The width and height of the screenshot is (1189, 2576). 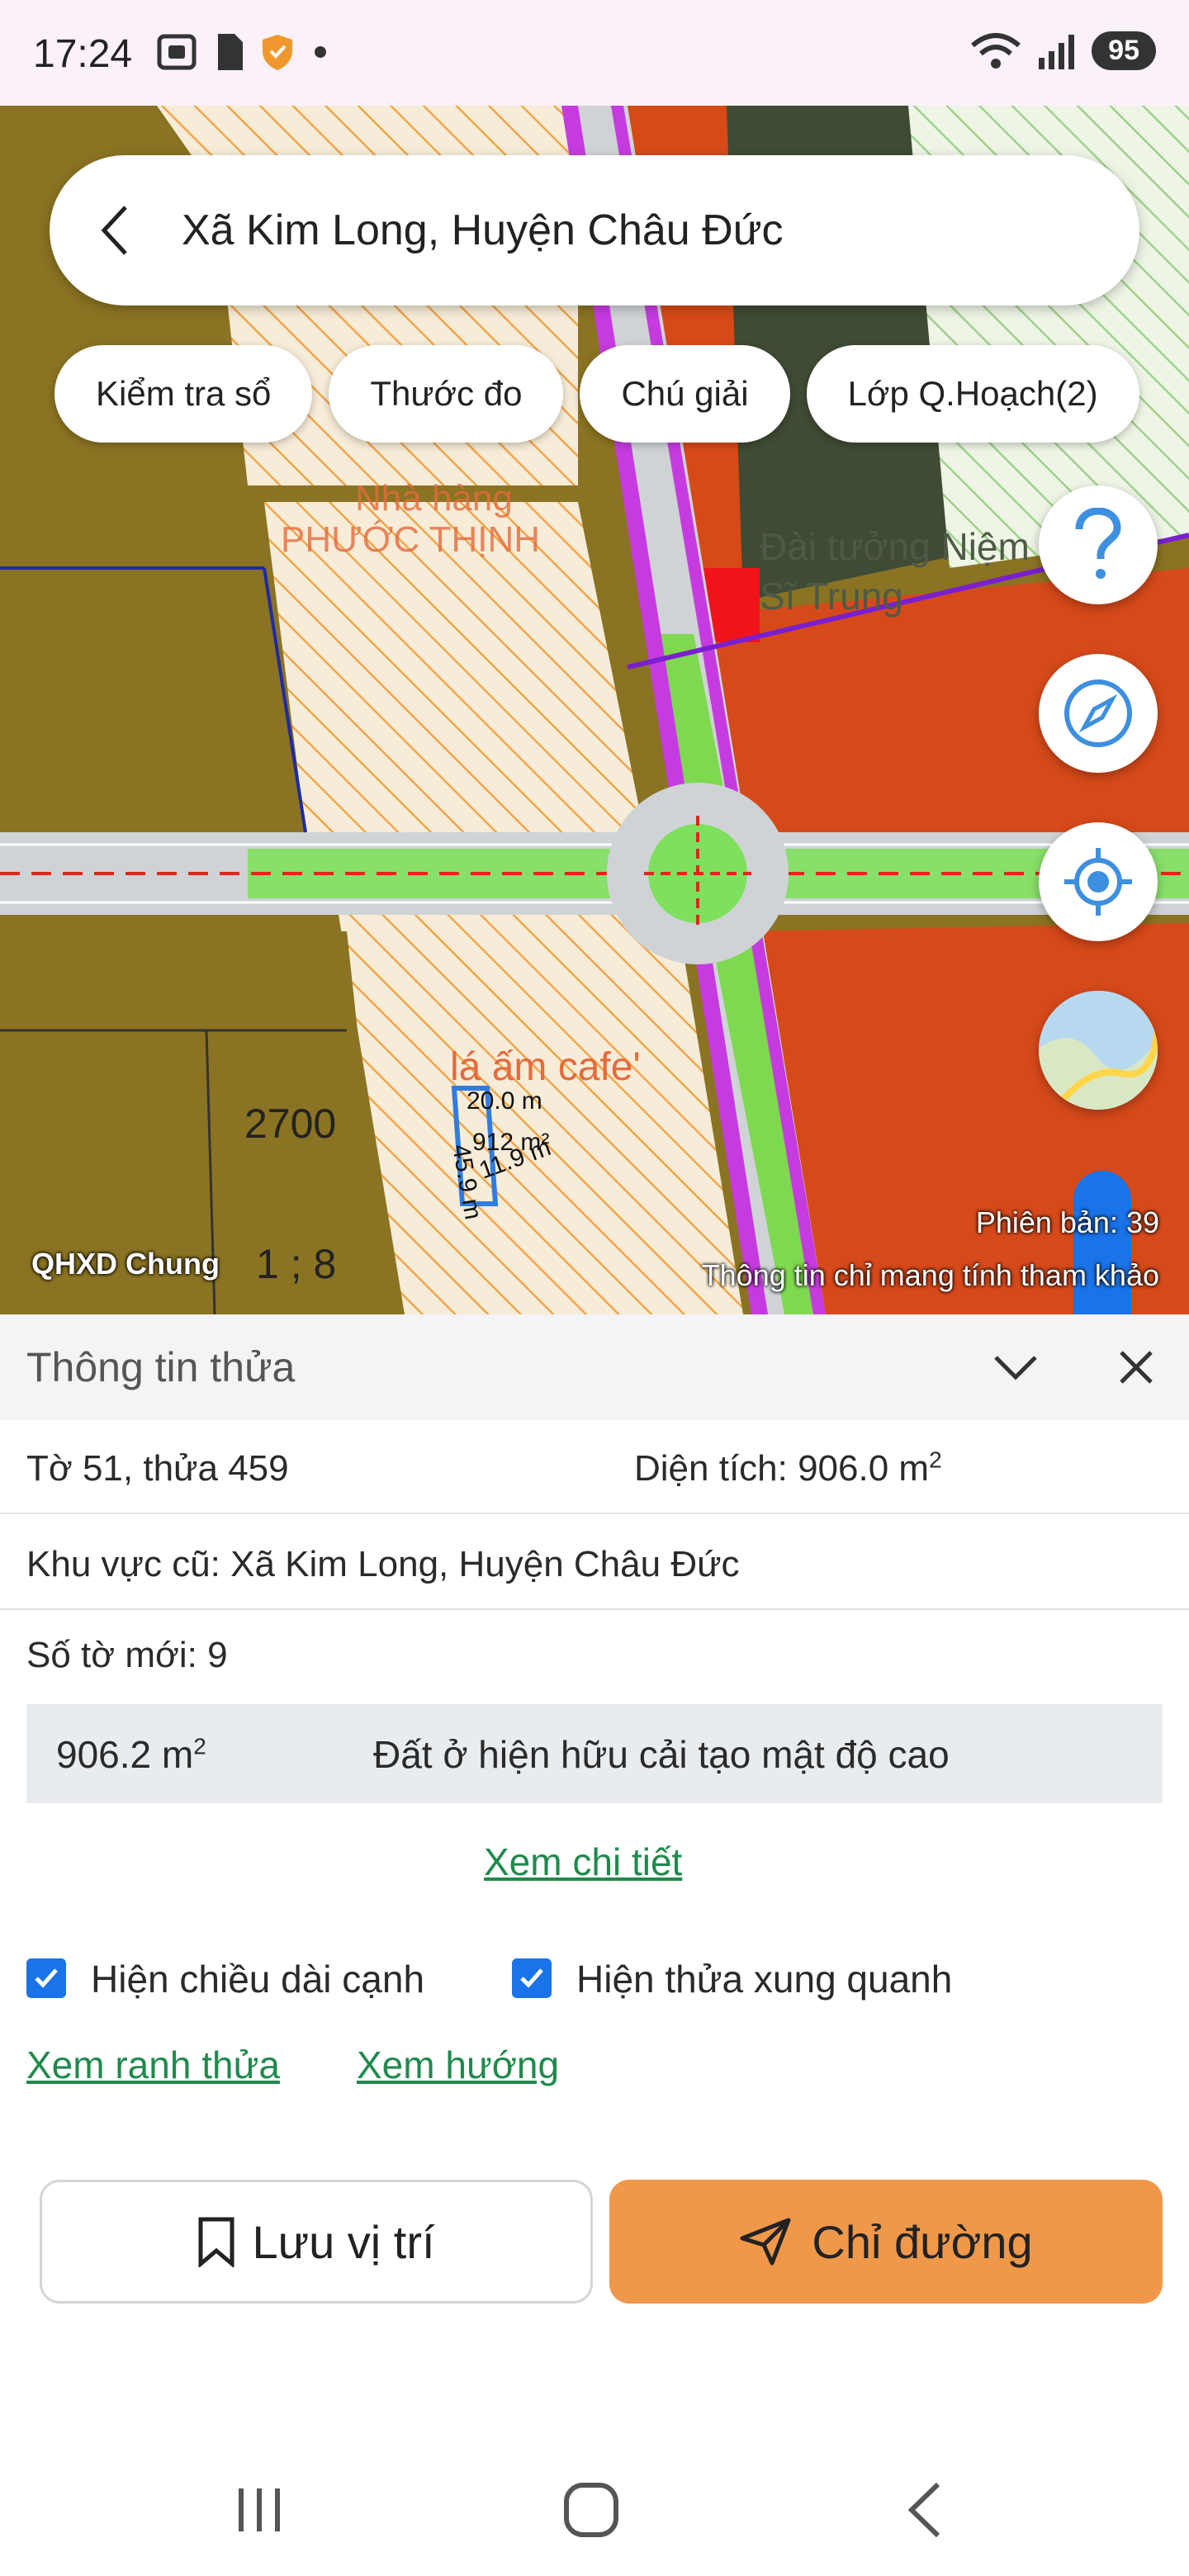 I want to click on help-button, so click(x=1098, y=544).